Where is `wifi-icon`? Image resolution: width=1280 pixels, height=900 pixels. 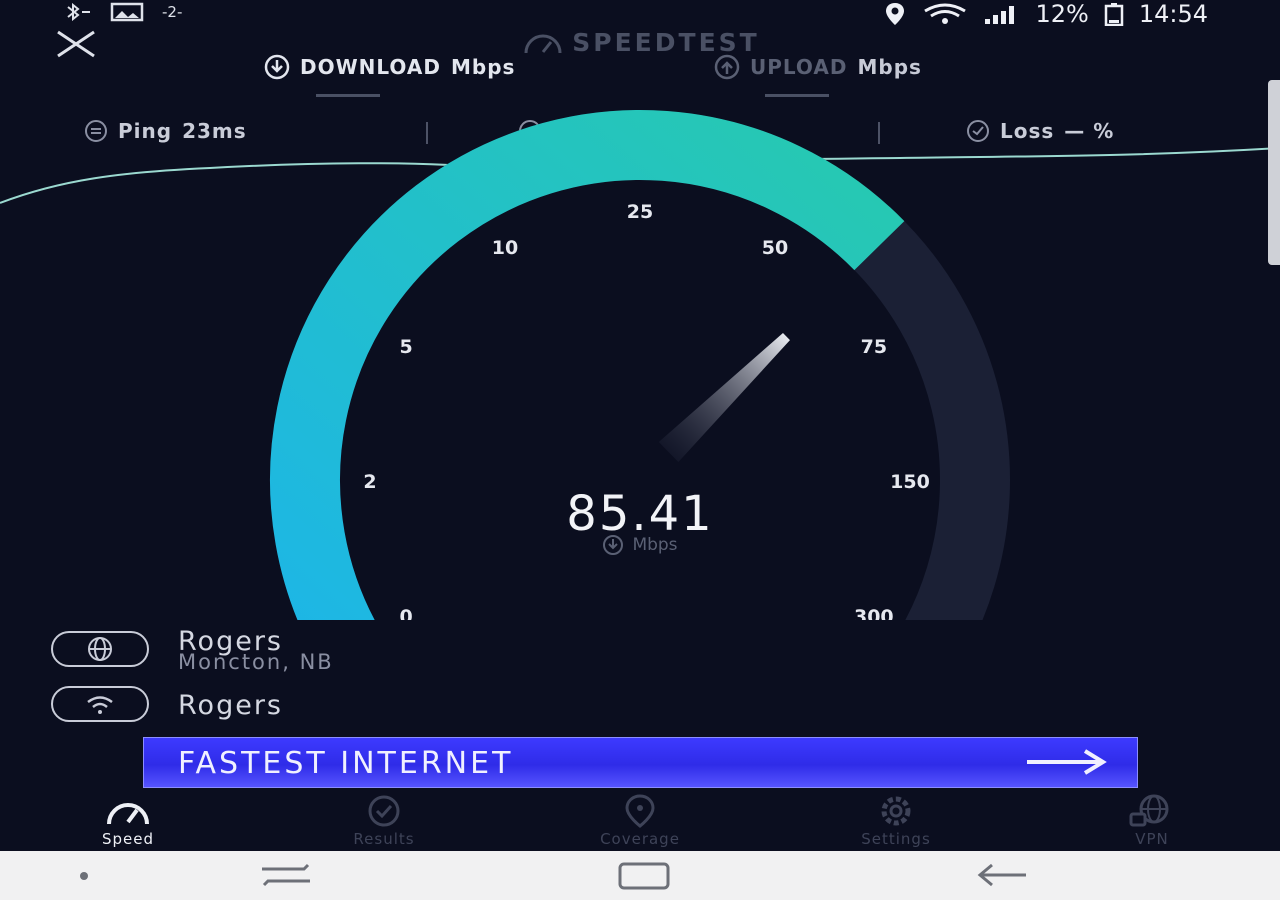 wifi-icon is located at coordinates (100, 705).